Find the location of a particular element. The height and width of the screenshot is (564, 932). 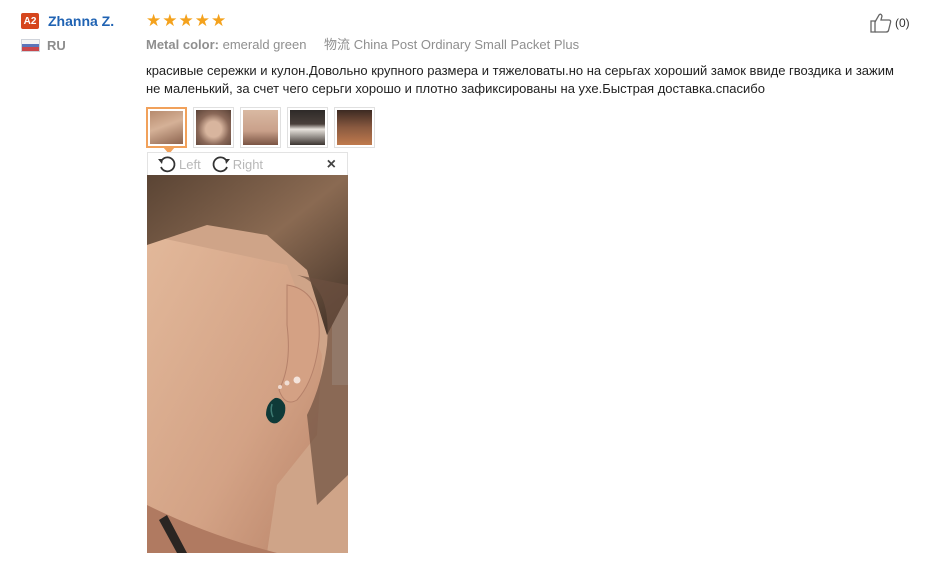

thumbs-up-icon is located at coordinates (881, 23).